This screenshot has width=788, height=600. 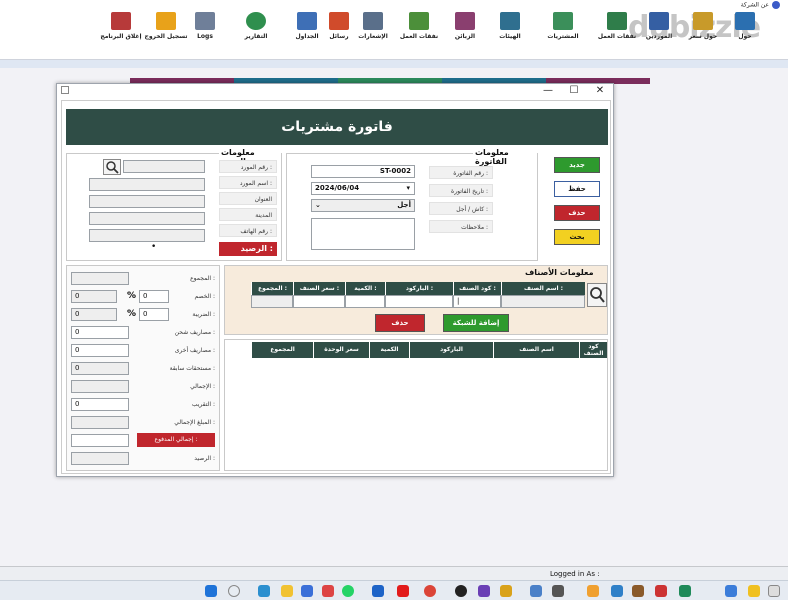 What do you see at coordinates (774, 591) in the screenshot?
I see `notification-icon` at bounding box center [774, 591].